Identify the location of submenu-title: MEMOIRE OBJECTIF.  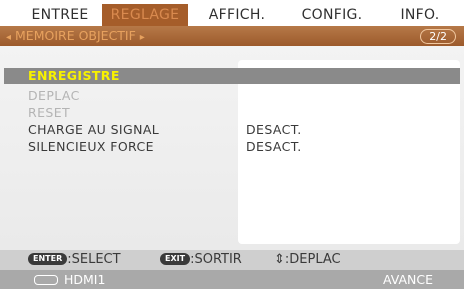
(75, 35).